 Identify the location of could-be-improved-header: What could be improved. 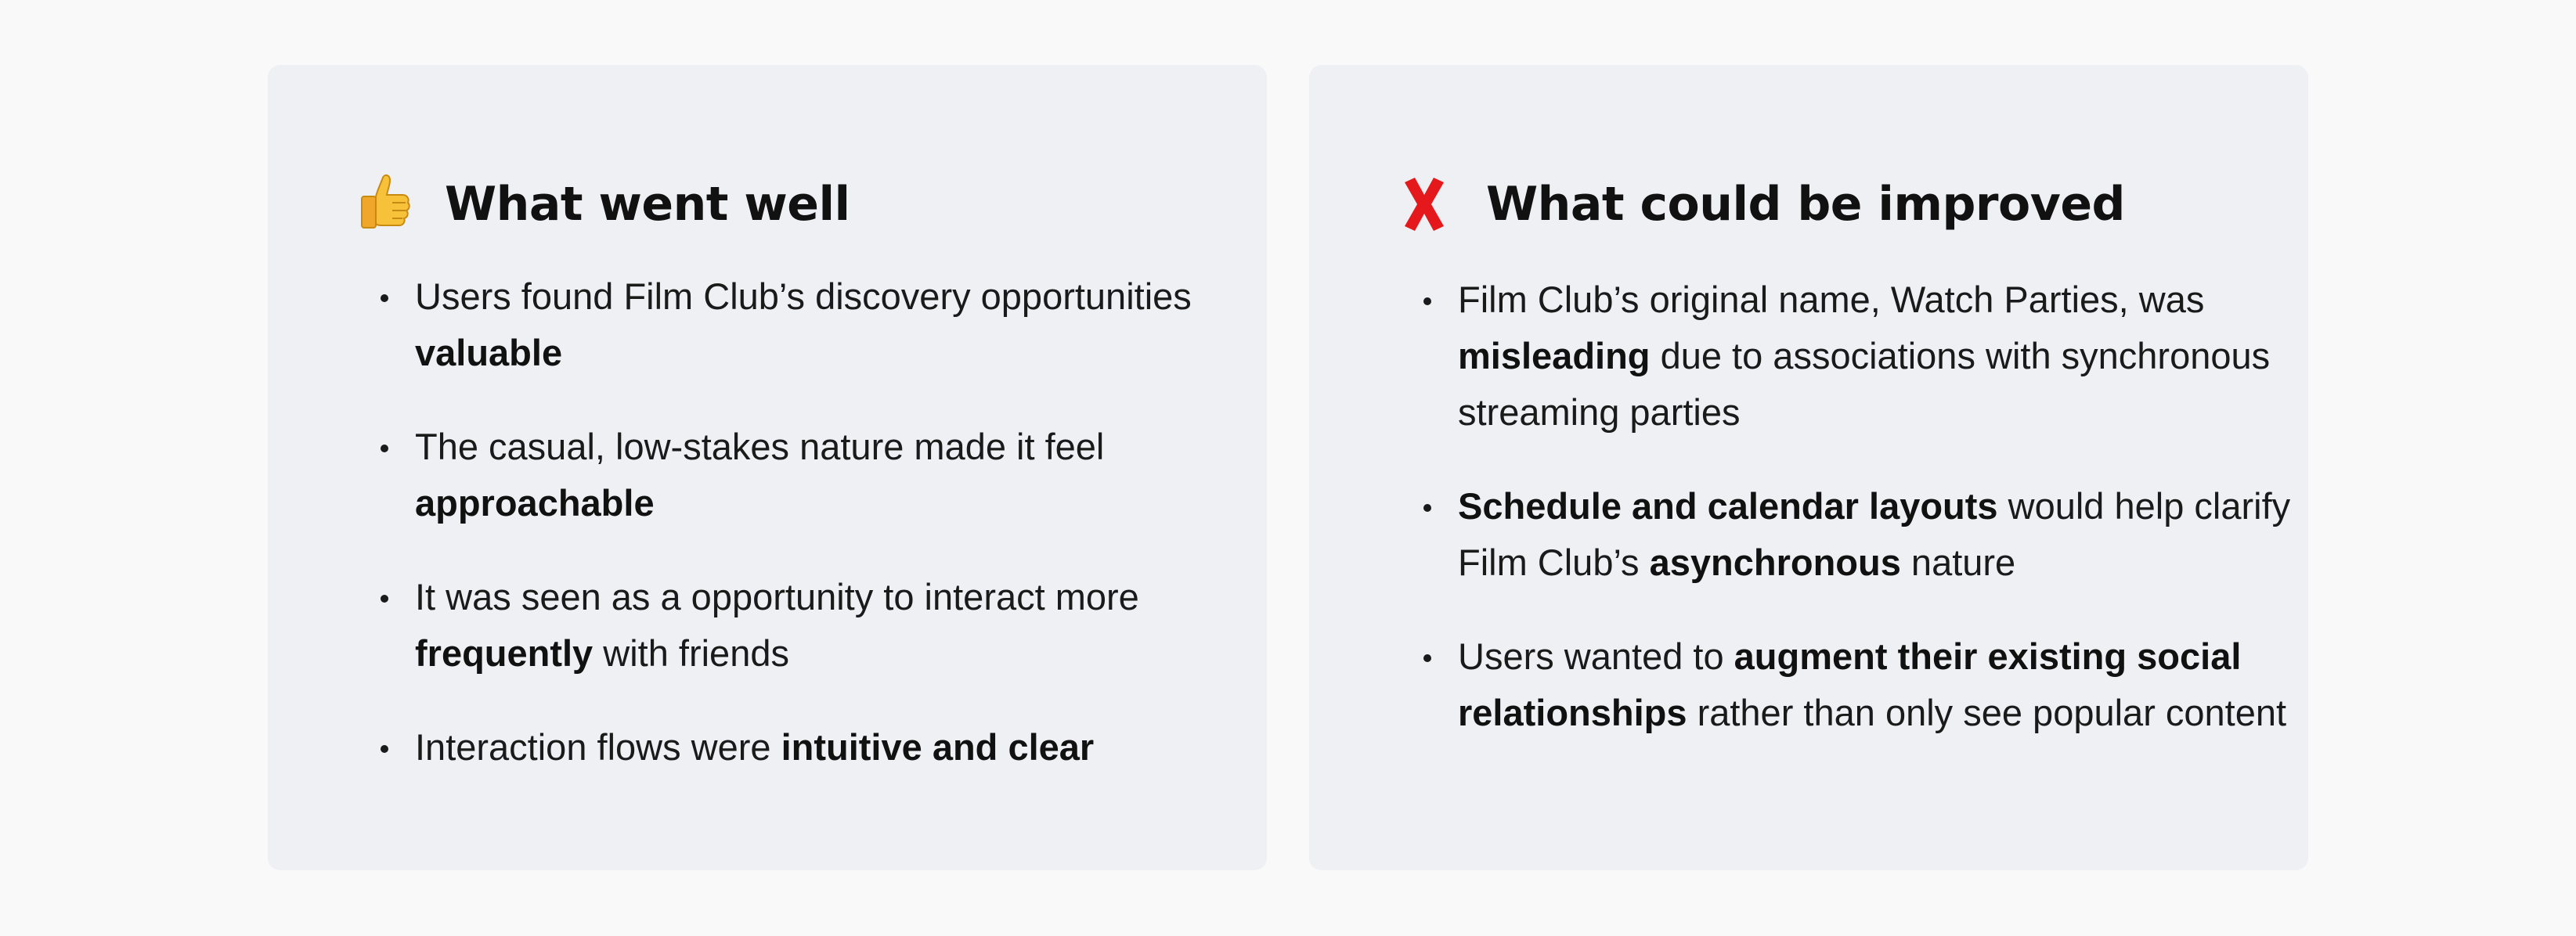
(1761, 204).